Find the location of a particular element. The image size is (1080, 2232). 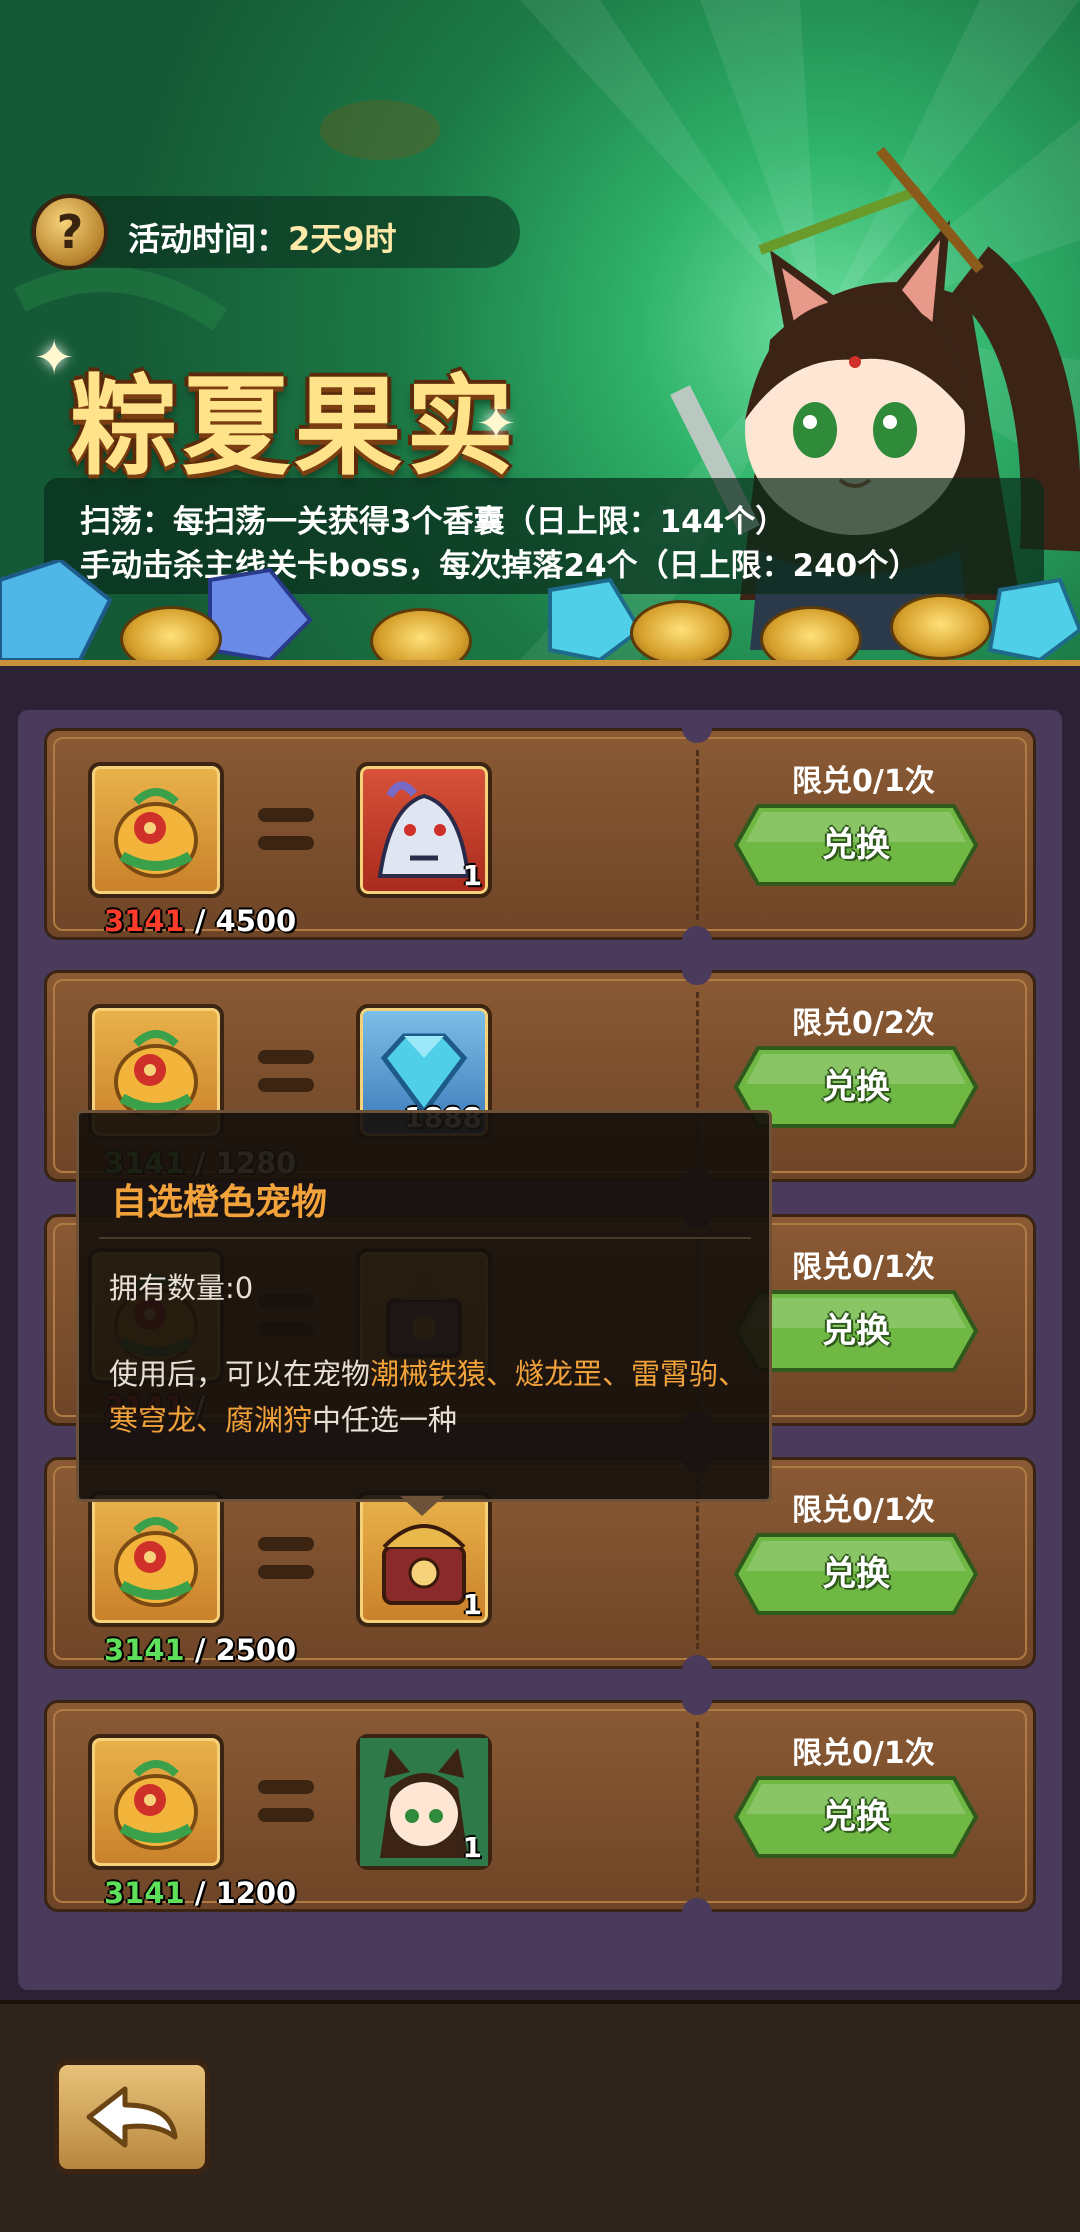

tooltip-pointer is located at coordinates (422, 1506).